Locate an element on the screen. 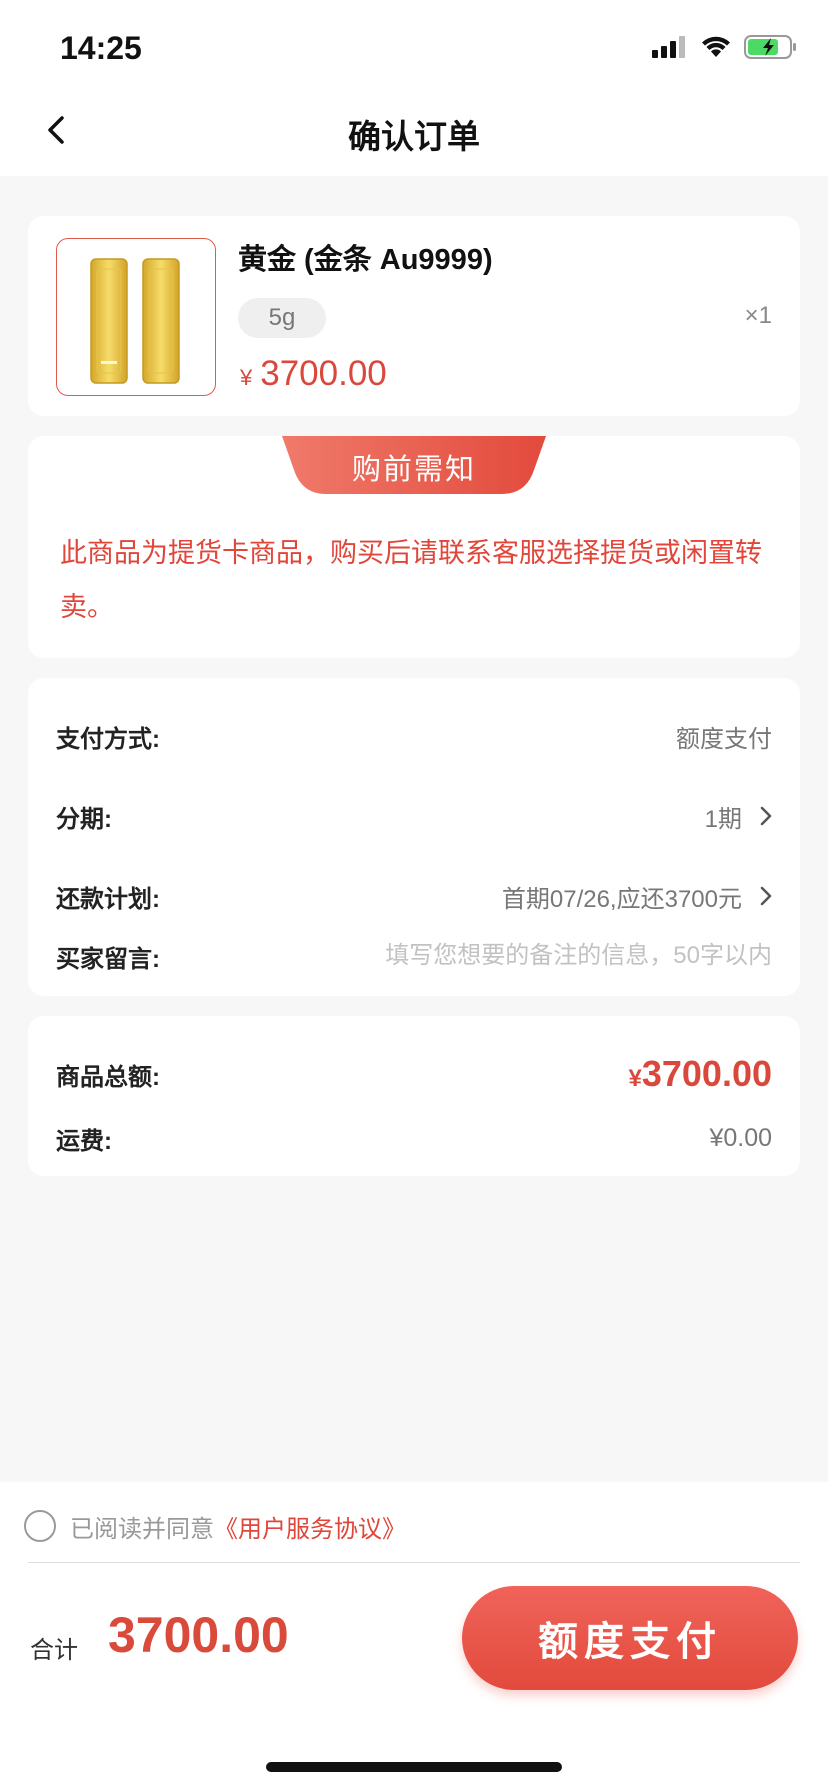  remark-input is located at coordinates (542, 956).